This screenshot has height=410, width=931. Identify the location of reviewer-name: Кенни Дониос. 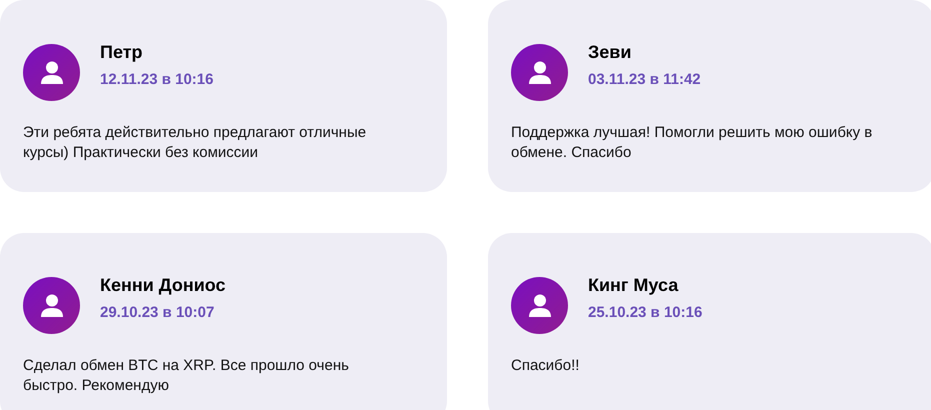
(163, 285).